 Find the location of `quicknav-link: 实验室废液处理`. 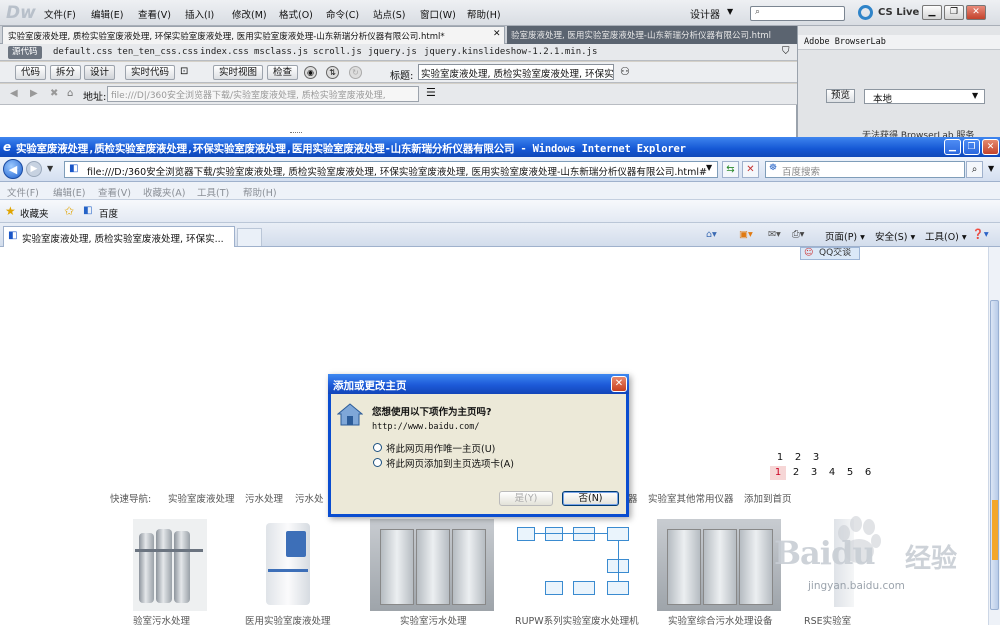

quicknav-link: 实验室废液处理 is located at coordinates (201, 498).